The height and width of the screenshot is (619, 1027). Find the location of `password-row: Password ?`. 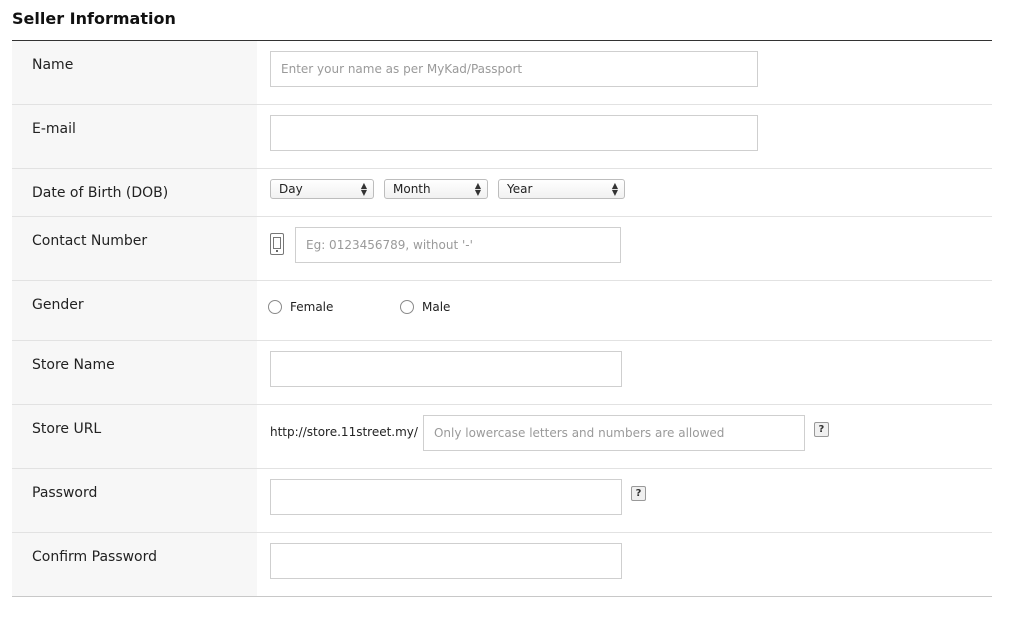

password-row: Password ? is located at coordinates (502, 501).